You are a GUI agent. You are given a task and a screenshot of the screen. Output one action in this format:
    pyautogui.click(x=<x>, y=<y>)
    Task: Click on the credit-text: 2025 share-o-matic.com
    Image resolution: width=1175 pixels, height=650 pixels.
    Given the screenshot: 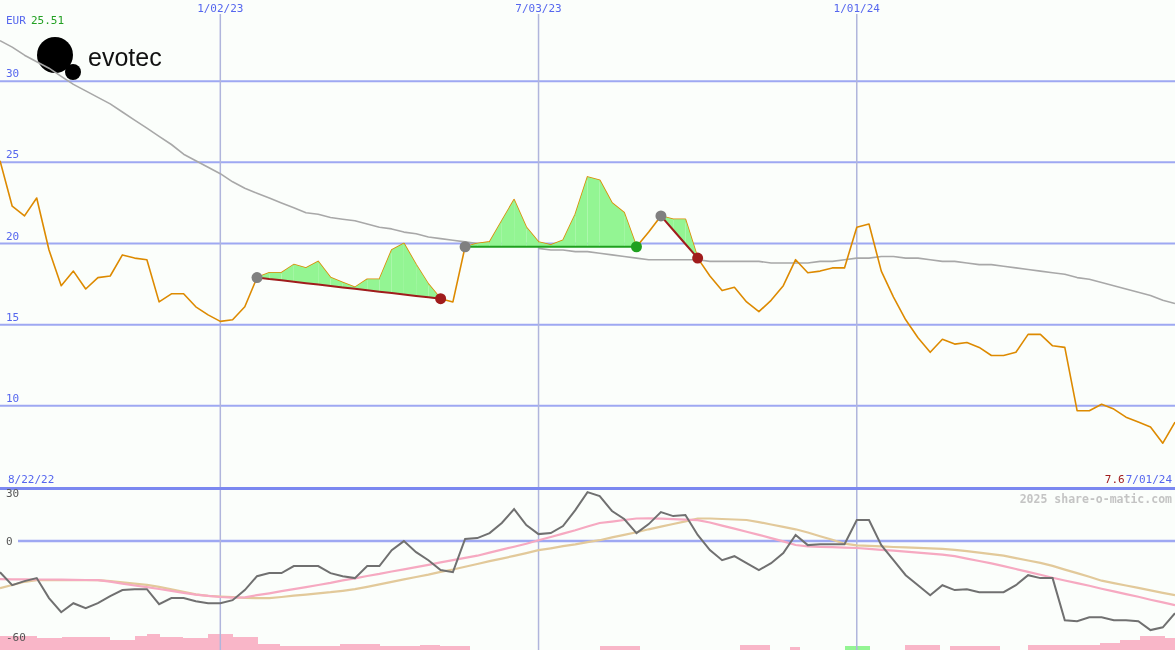 What is the action you would take?
    pyautogui.click(x=1095, y=499)
    